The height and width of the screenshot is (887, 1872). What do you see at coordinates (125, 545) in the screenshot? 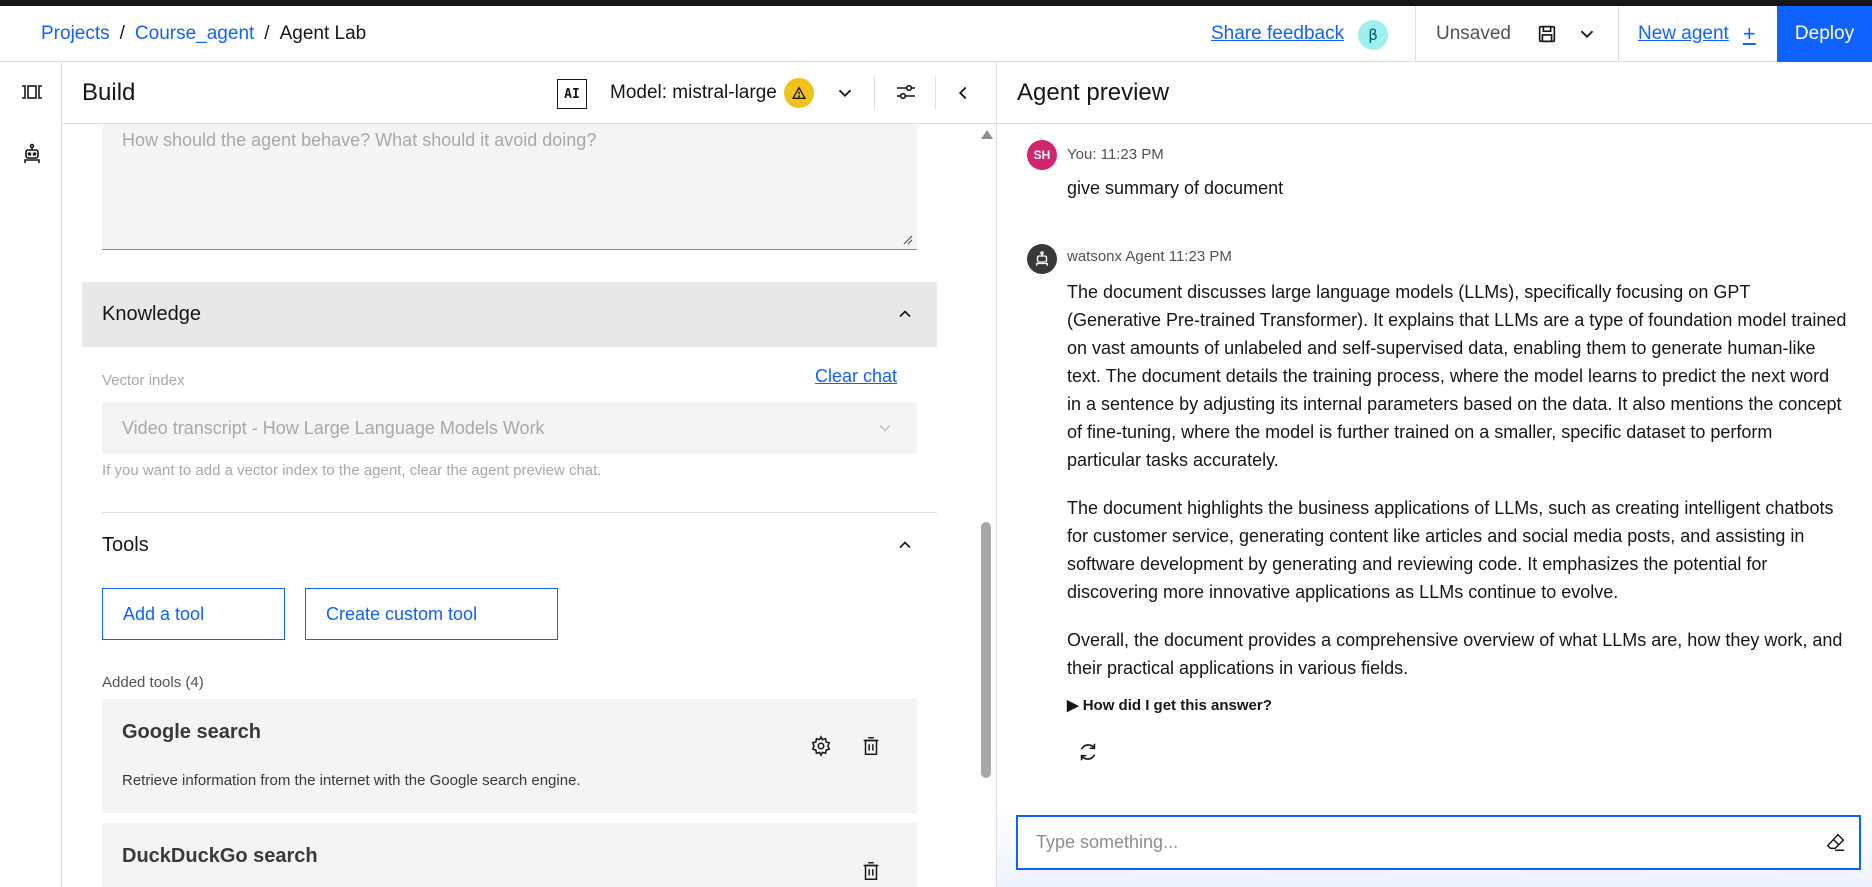
I see `tools-title: Tools` at bounding box center [125, 545].